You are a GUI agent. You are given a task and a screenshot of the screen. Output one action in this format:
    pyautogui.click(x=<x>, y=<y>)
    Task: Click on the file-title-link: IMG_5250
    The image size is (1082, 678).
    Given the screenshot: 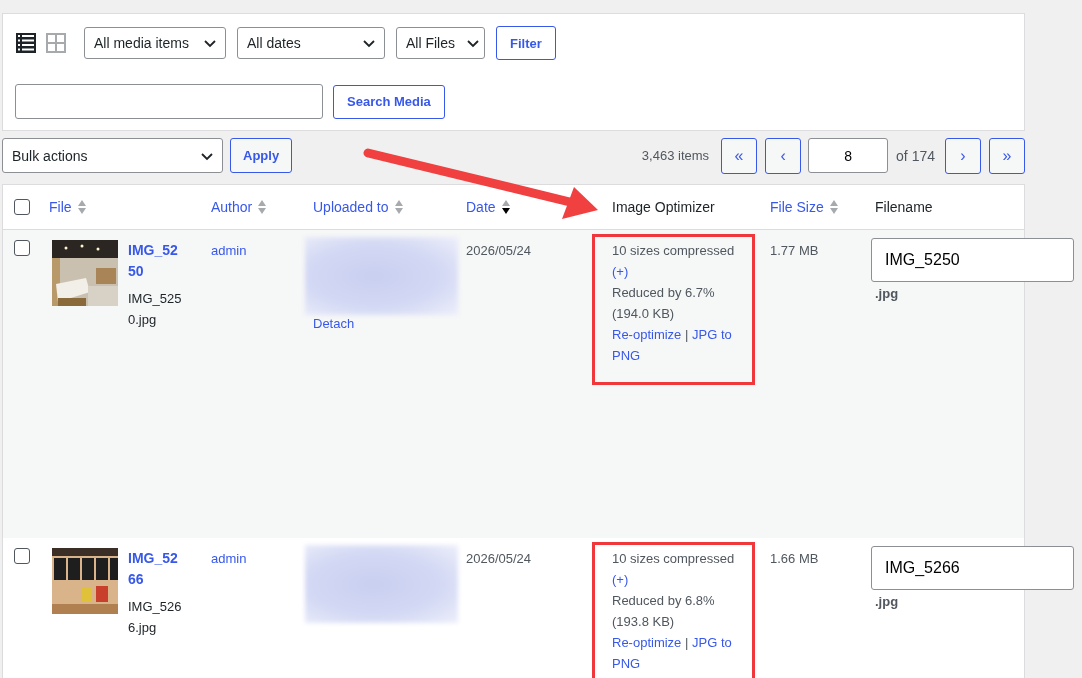 What is the action you would take?
    pyautogui.click(x=156, y=261)
    